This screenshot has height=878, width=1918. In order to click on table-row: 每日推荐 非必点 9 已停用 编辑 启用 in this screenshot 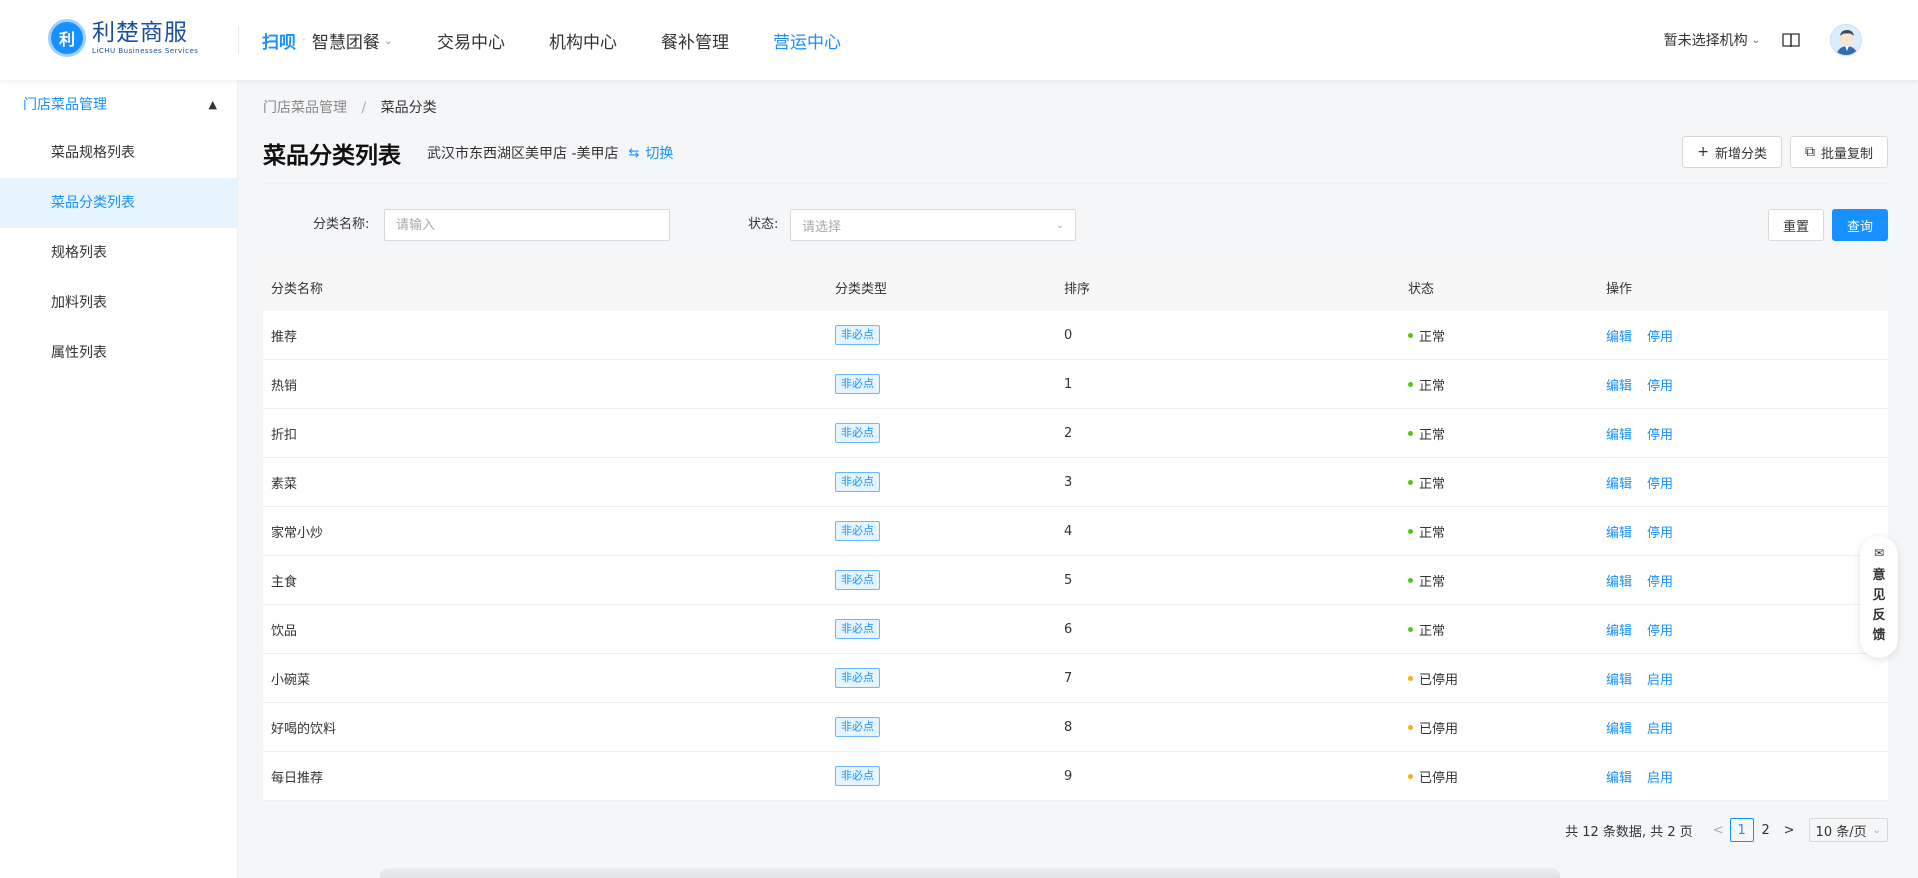, I will do `click(1075, 776)`.